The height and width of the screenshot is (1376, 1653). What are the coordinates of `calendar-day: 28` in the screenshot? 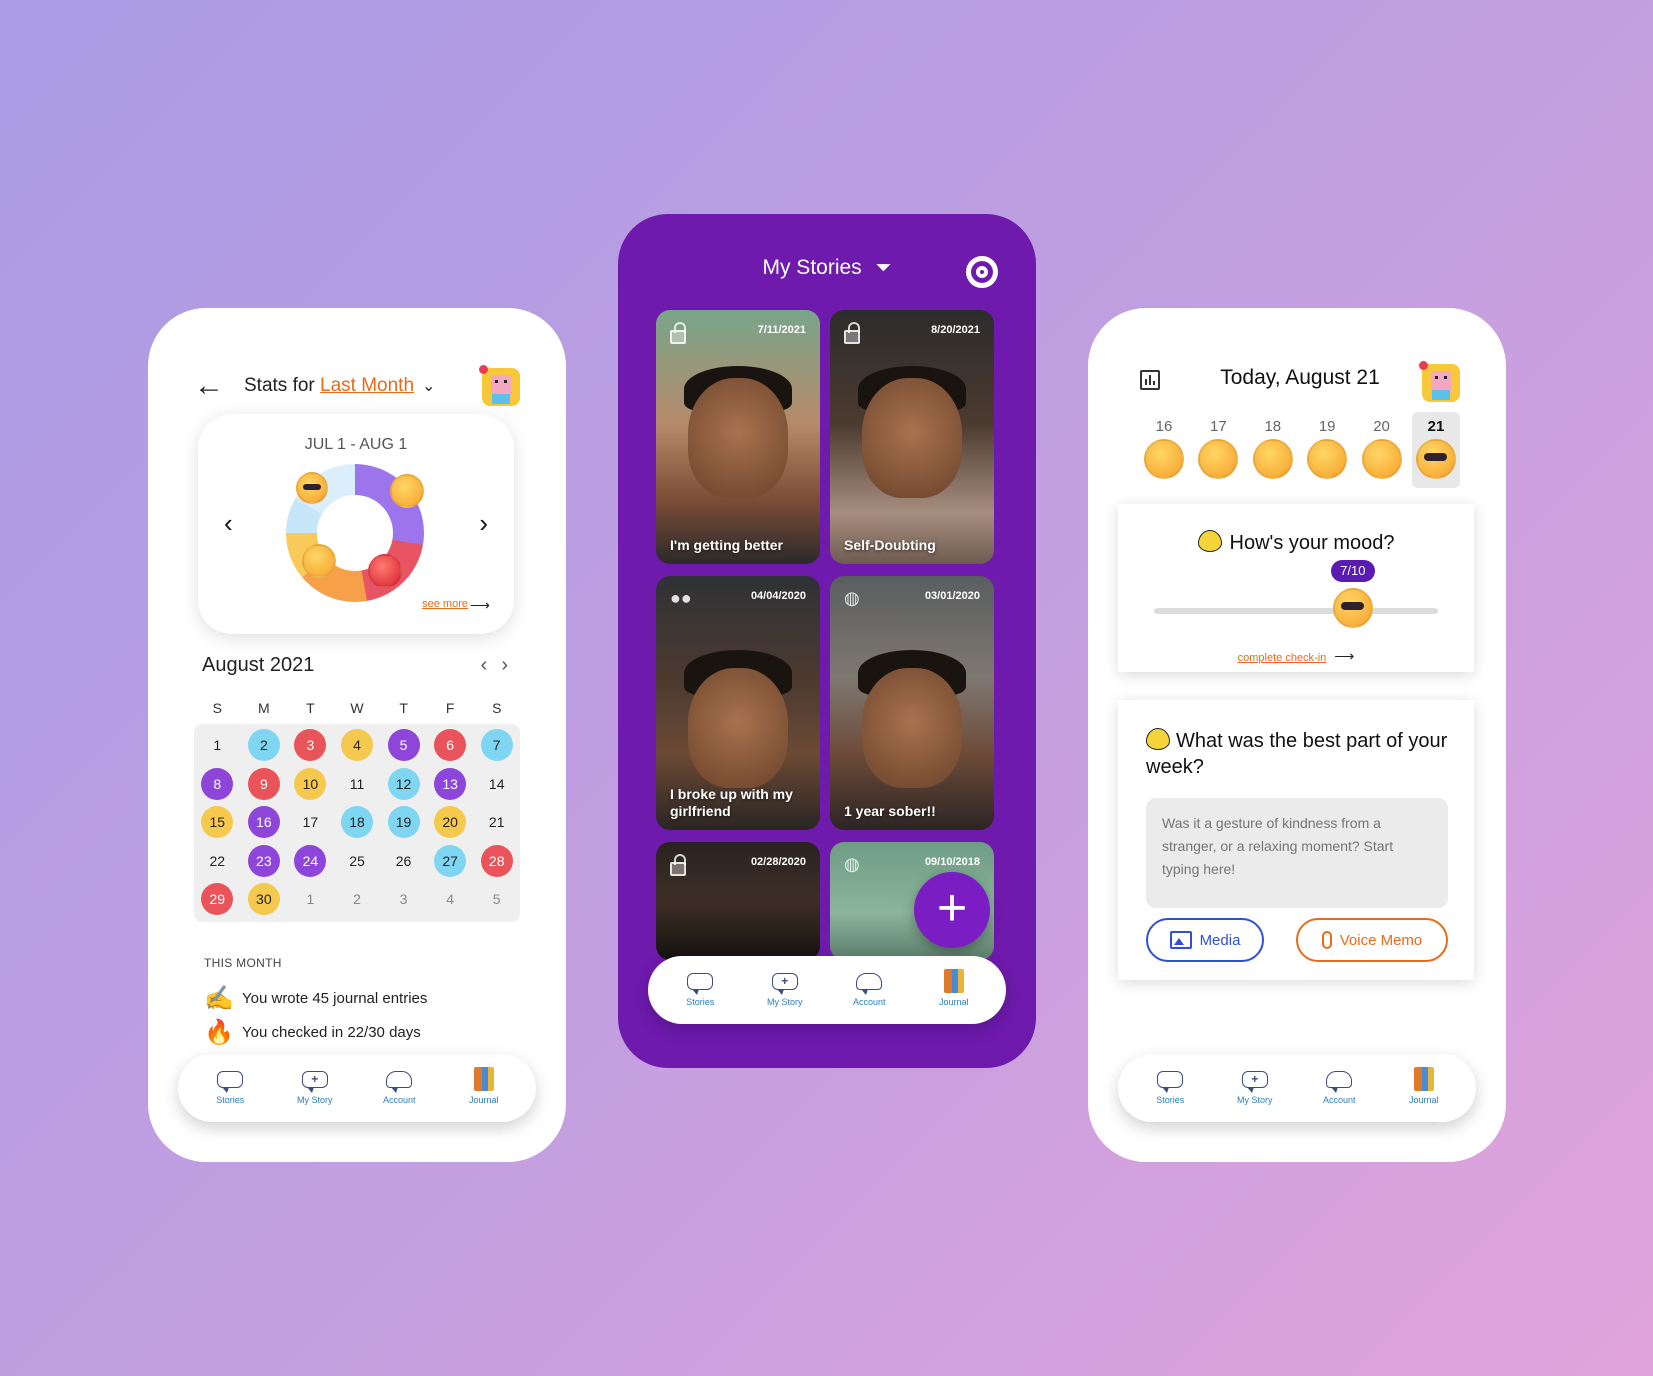 It's located at (496, 861).